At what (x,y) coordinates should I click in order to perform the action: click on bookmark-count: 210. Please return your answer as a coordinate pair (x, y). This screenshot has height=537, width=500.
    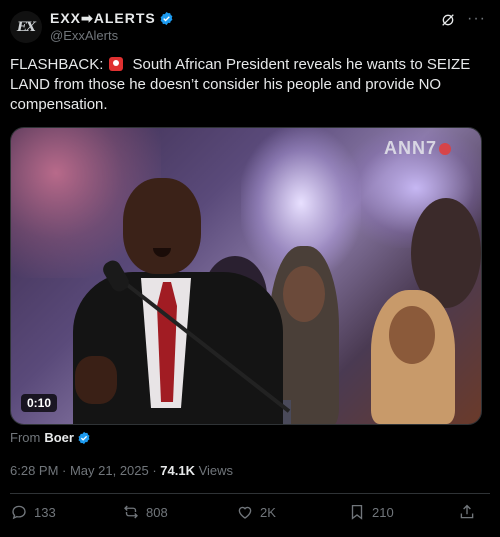
    Looking at the image, I should click on (383, 512).